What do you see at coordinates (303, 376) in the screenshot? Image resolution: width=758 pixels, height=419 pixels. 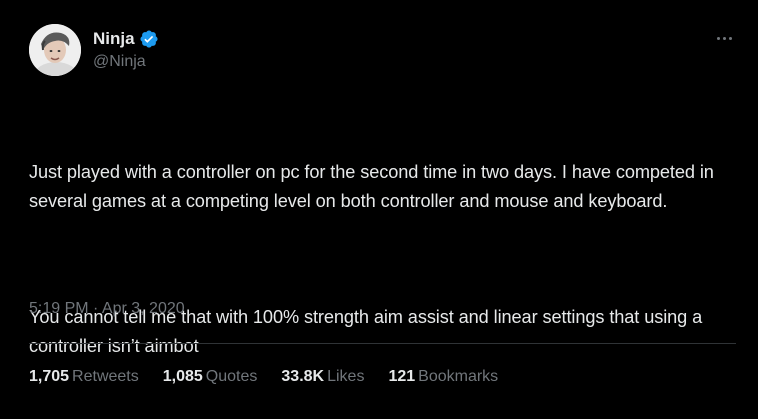 I see `likes-count: 33.8K` at bounding box center [303, 376].